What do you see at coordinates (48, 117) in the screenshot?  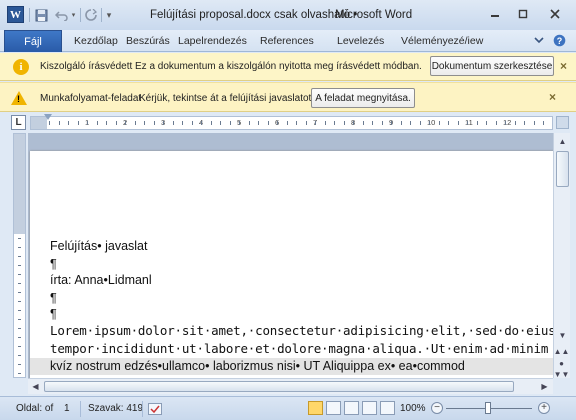 I see `indent-marker-icon` at bounding box center [48, 117].